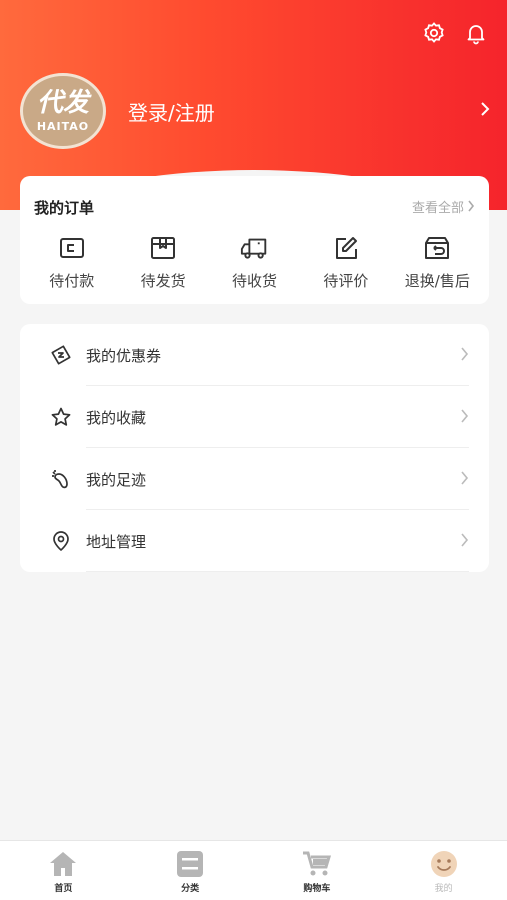 The width and height of the screenshot is (507, 900). What do you see at coordinates (61, 355) in the screenshot?
I see `coupon-icon` at bounding box center [61, 355].